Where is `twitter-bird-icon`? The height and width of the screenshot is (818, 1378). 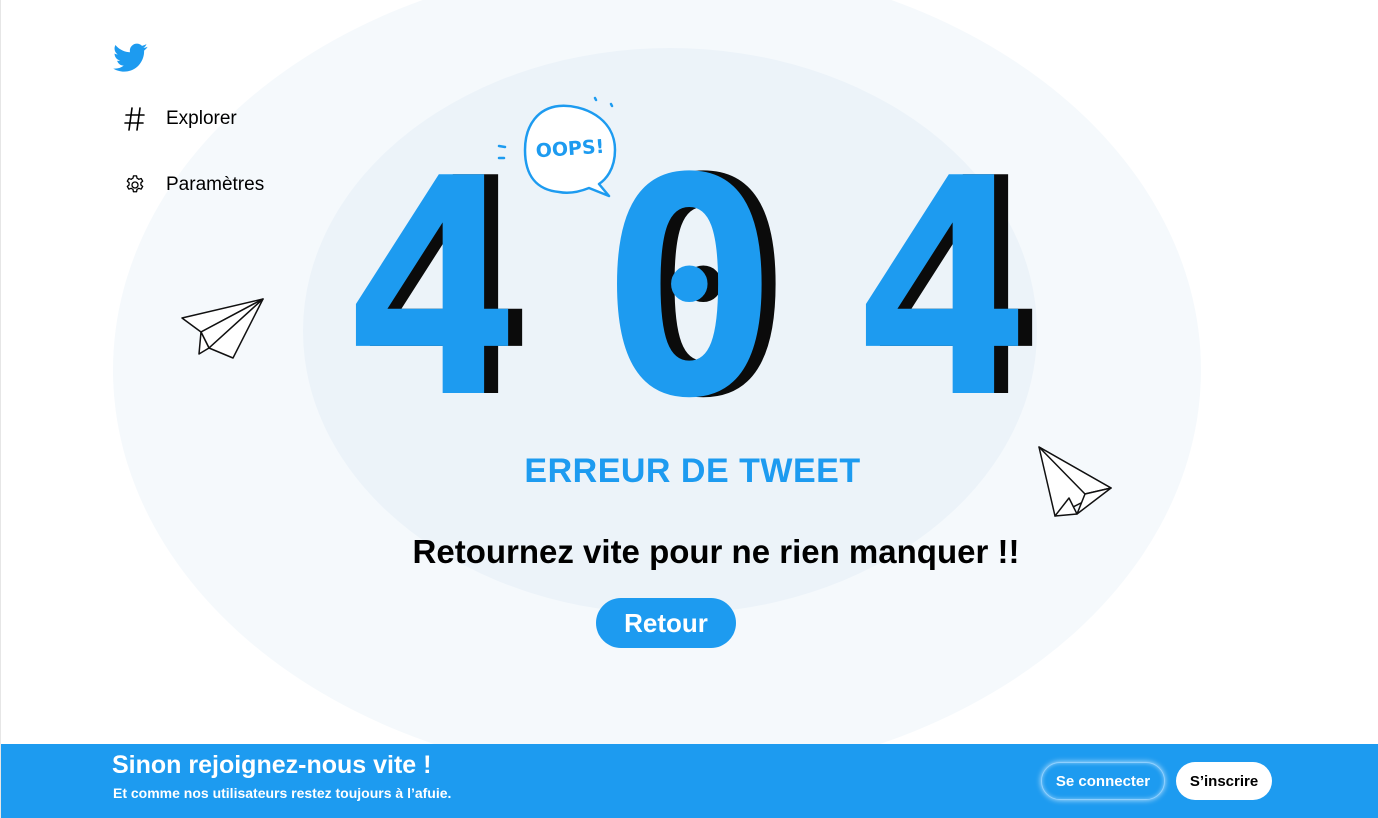 twitter-bird-icon is located at coordinates (130, 58).